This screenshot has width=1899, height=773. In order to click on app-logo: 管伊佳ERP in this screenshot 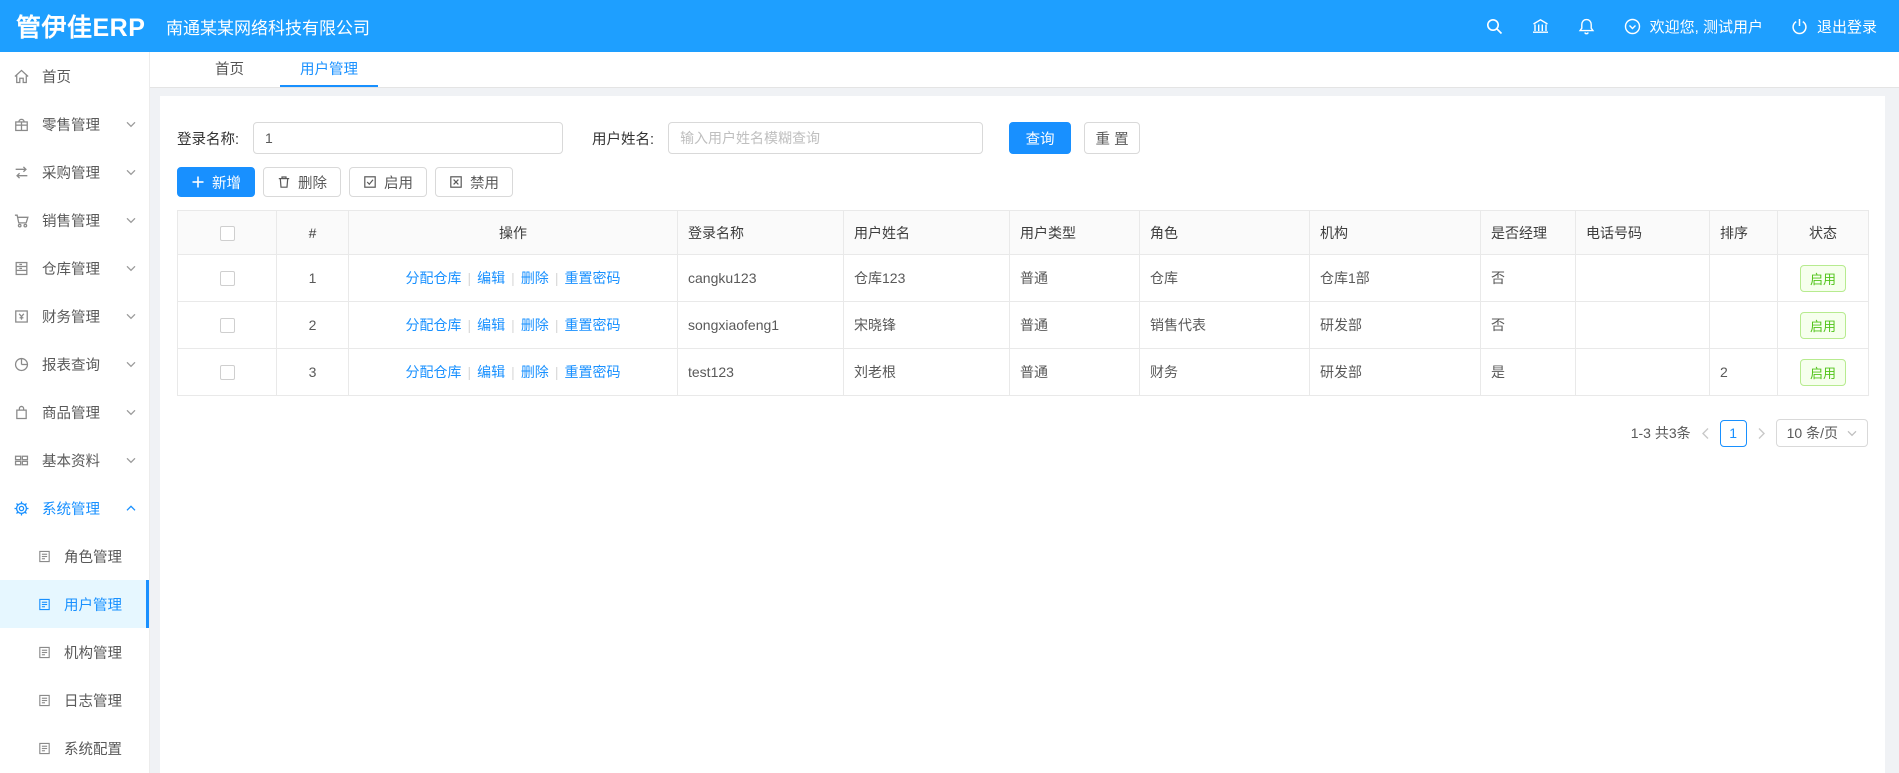, I will do `click(81, 28)`.